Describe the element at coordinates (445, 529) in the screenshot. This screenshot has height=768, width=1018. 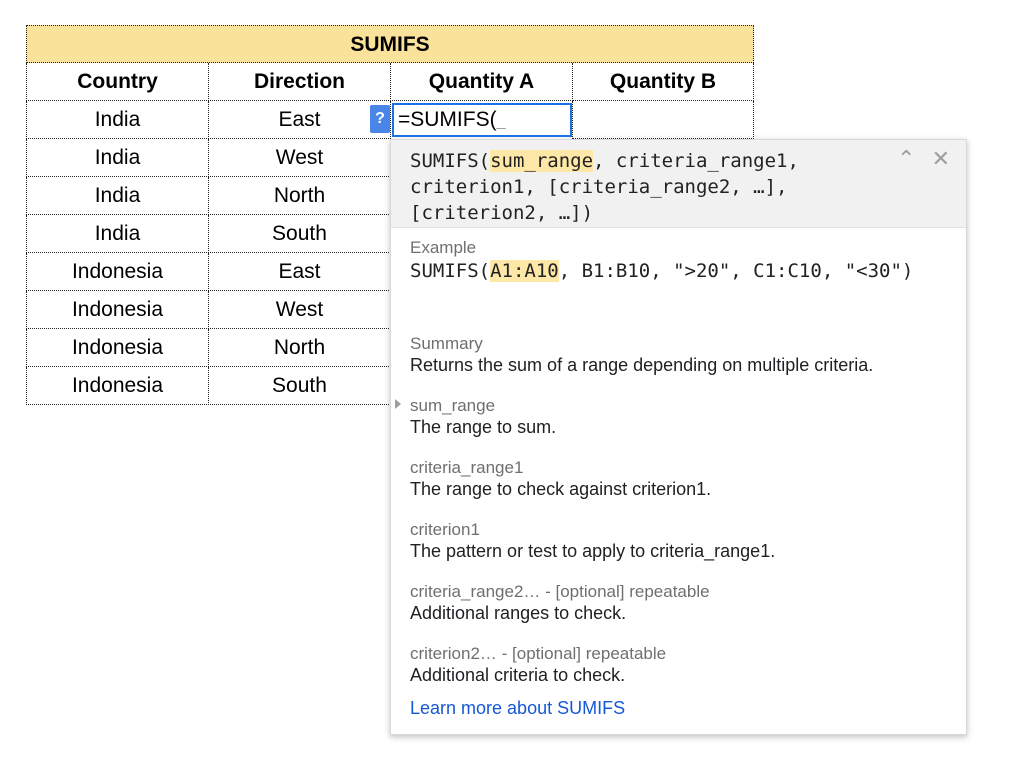
I see `arg-name: criterion1` at that location.